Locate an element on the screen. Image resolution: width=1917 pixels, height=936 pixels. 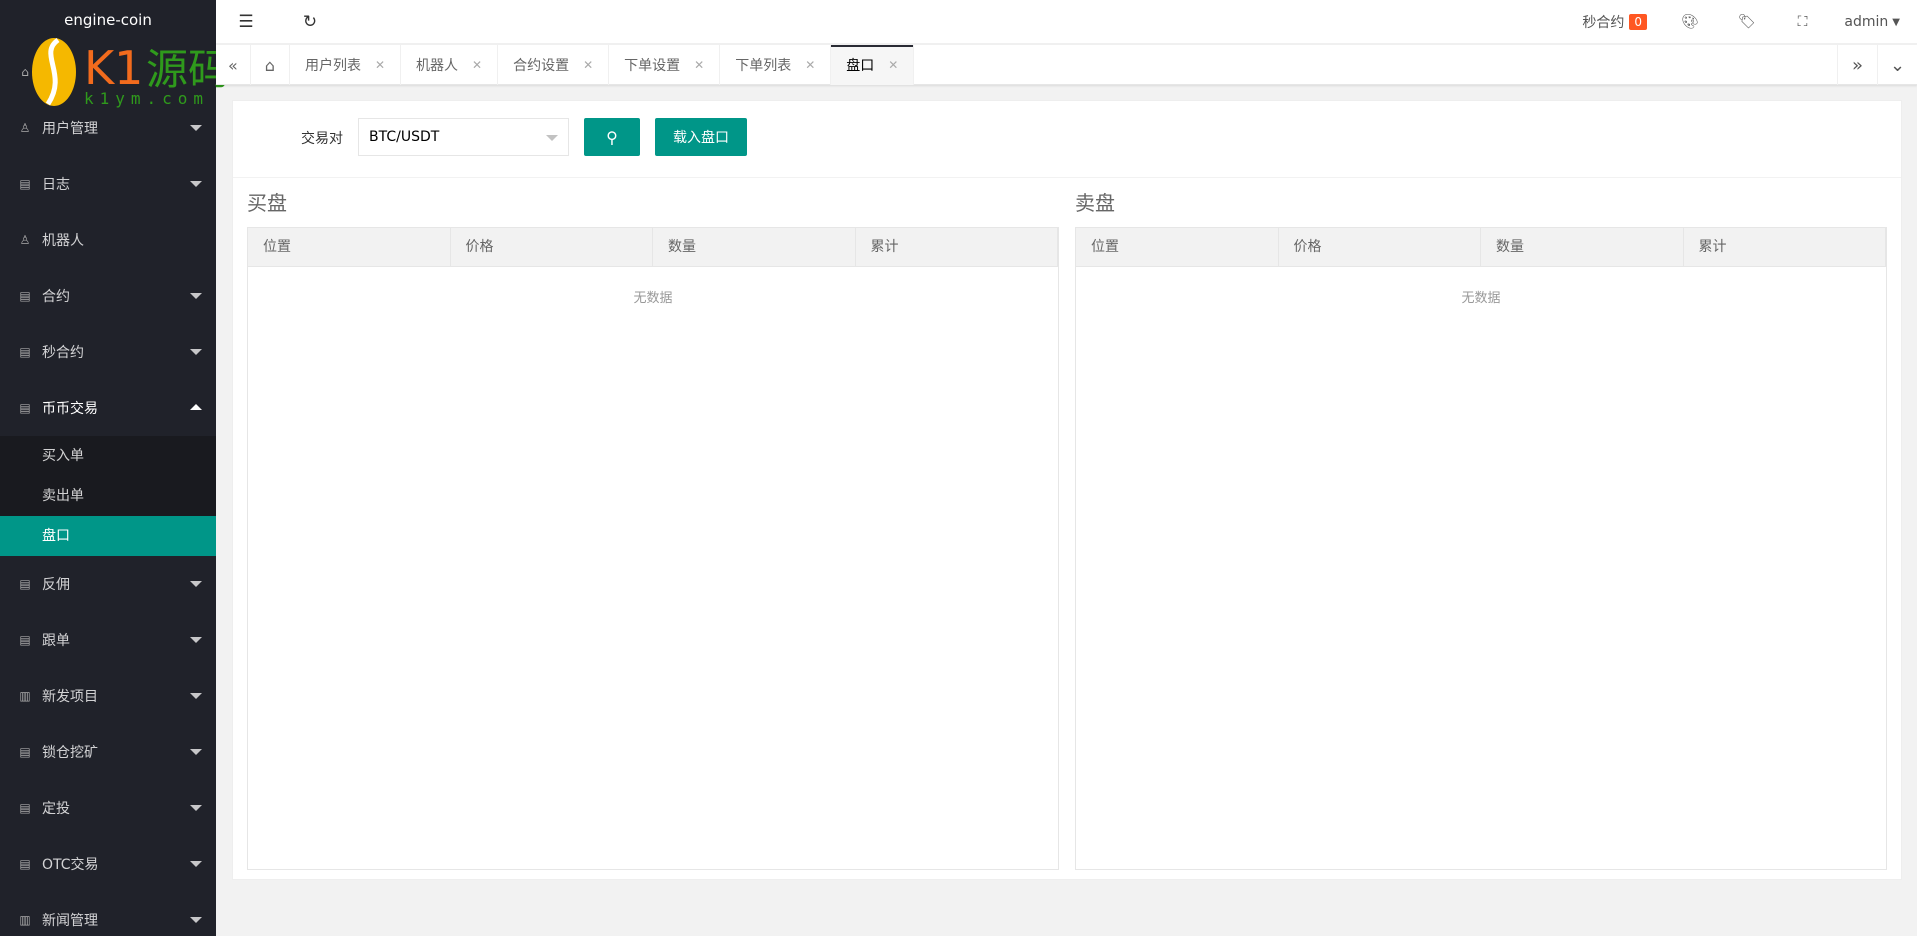
submenu-item-sell-orders: 卖出单 is located at coordinates (108, 496).